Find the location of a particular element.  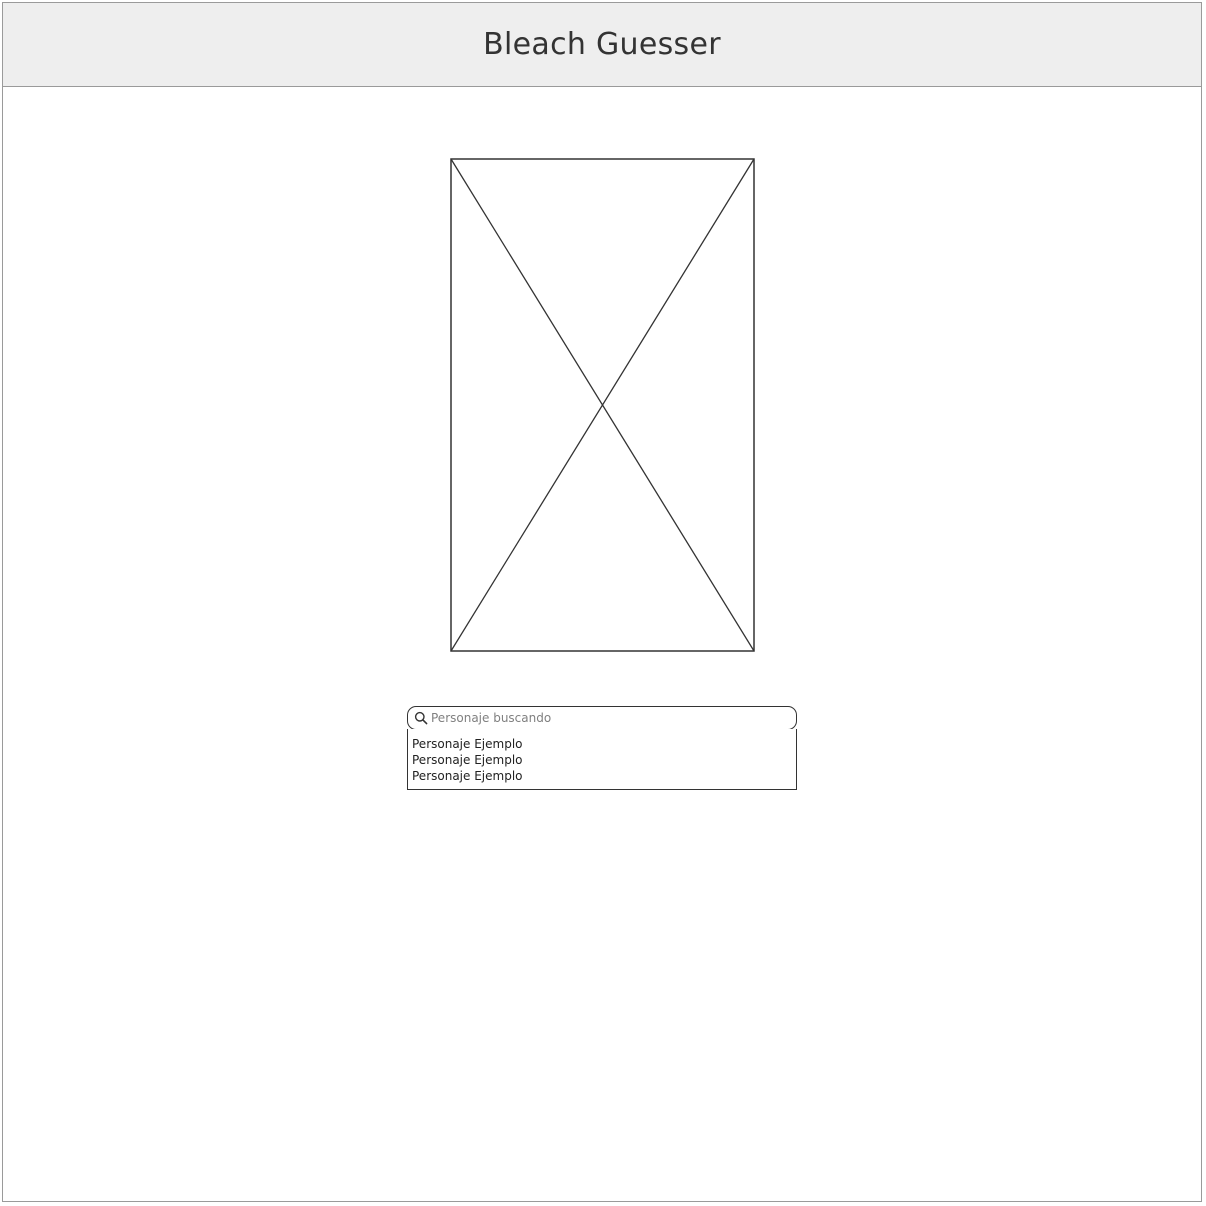

search-icon is located at coordinates (421, 718).